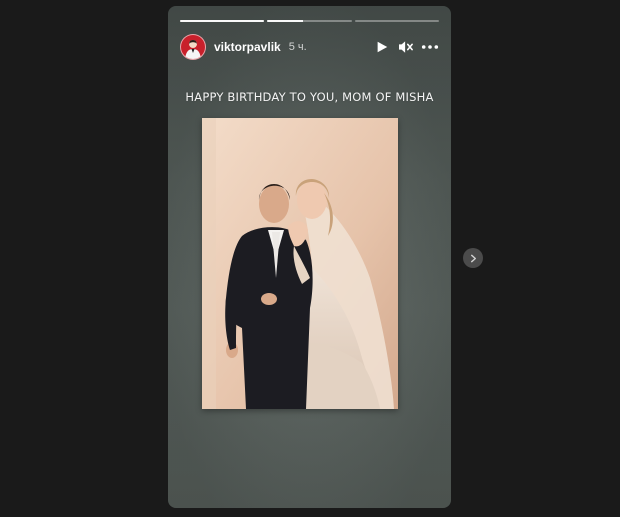  I want to click on story-caption: HAPPY BIRTHDAY TO YOU, MOM OF MISHA, so click(309, 97).